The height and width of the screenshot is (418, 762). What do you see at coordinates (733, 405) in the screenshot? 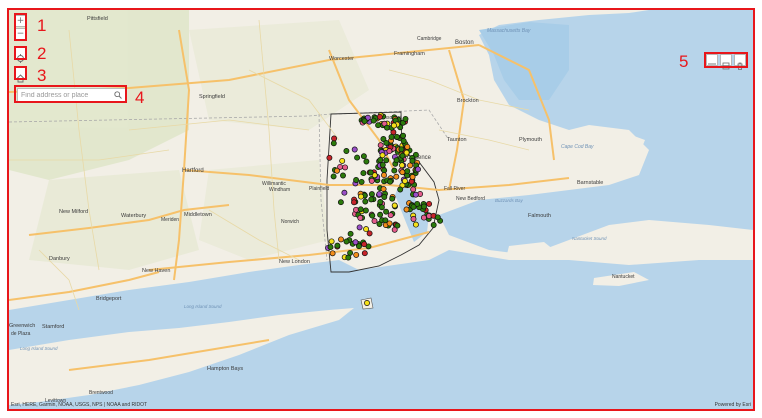
I see `powered-by-esri-link: Powered by Esri` at bounding box center [733, 405].